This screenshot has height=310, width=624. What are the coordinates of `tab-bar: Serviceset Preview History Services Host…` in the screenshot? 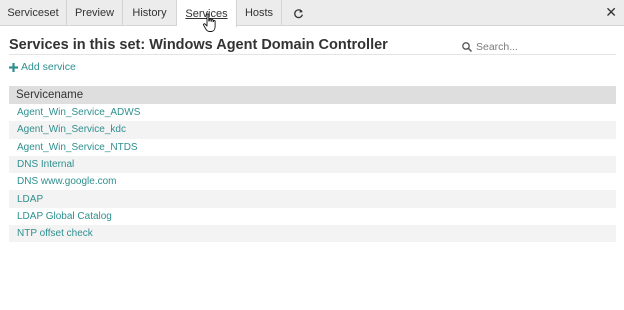 It's located at (312, 13).